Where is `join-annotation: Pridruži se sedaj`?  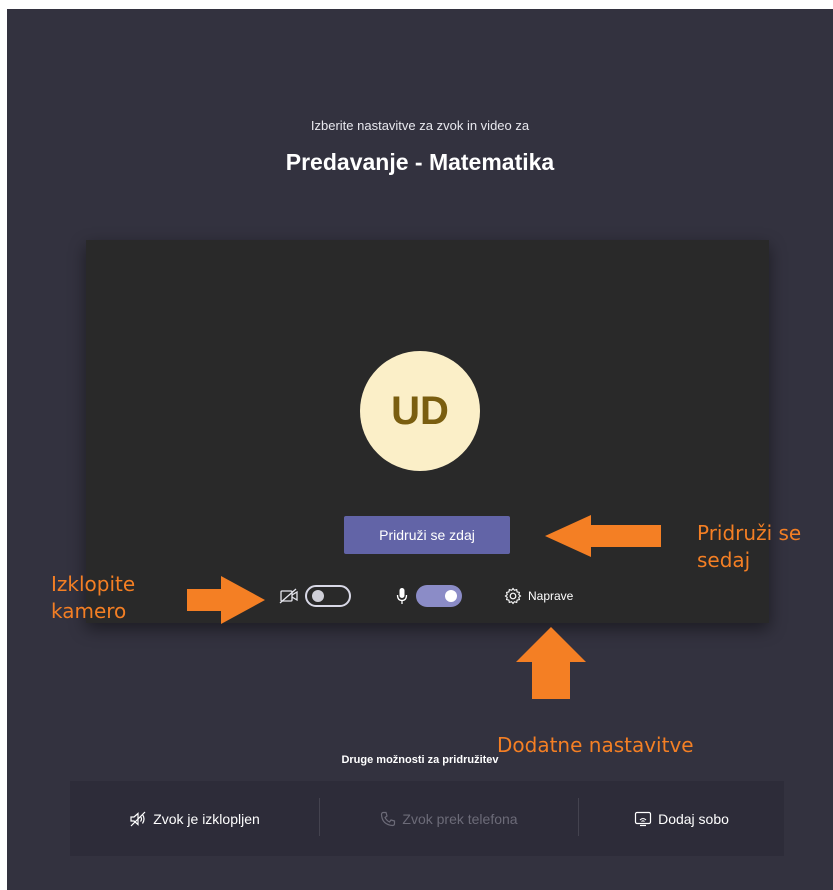 join-annotation: Pridruži se sedaj is located at coordinates (749, 547).